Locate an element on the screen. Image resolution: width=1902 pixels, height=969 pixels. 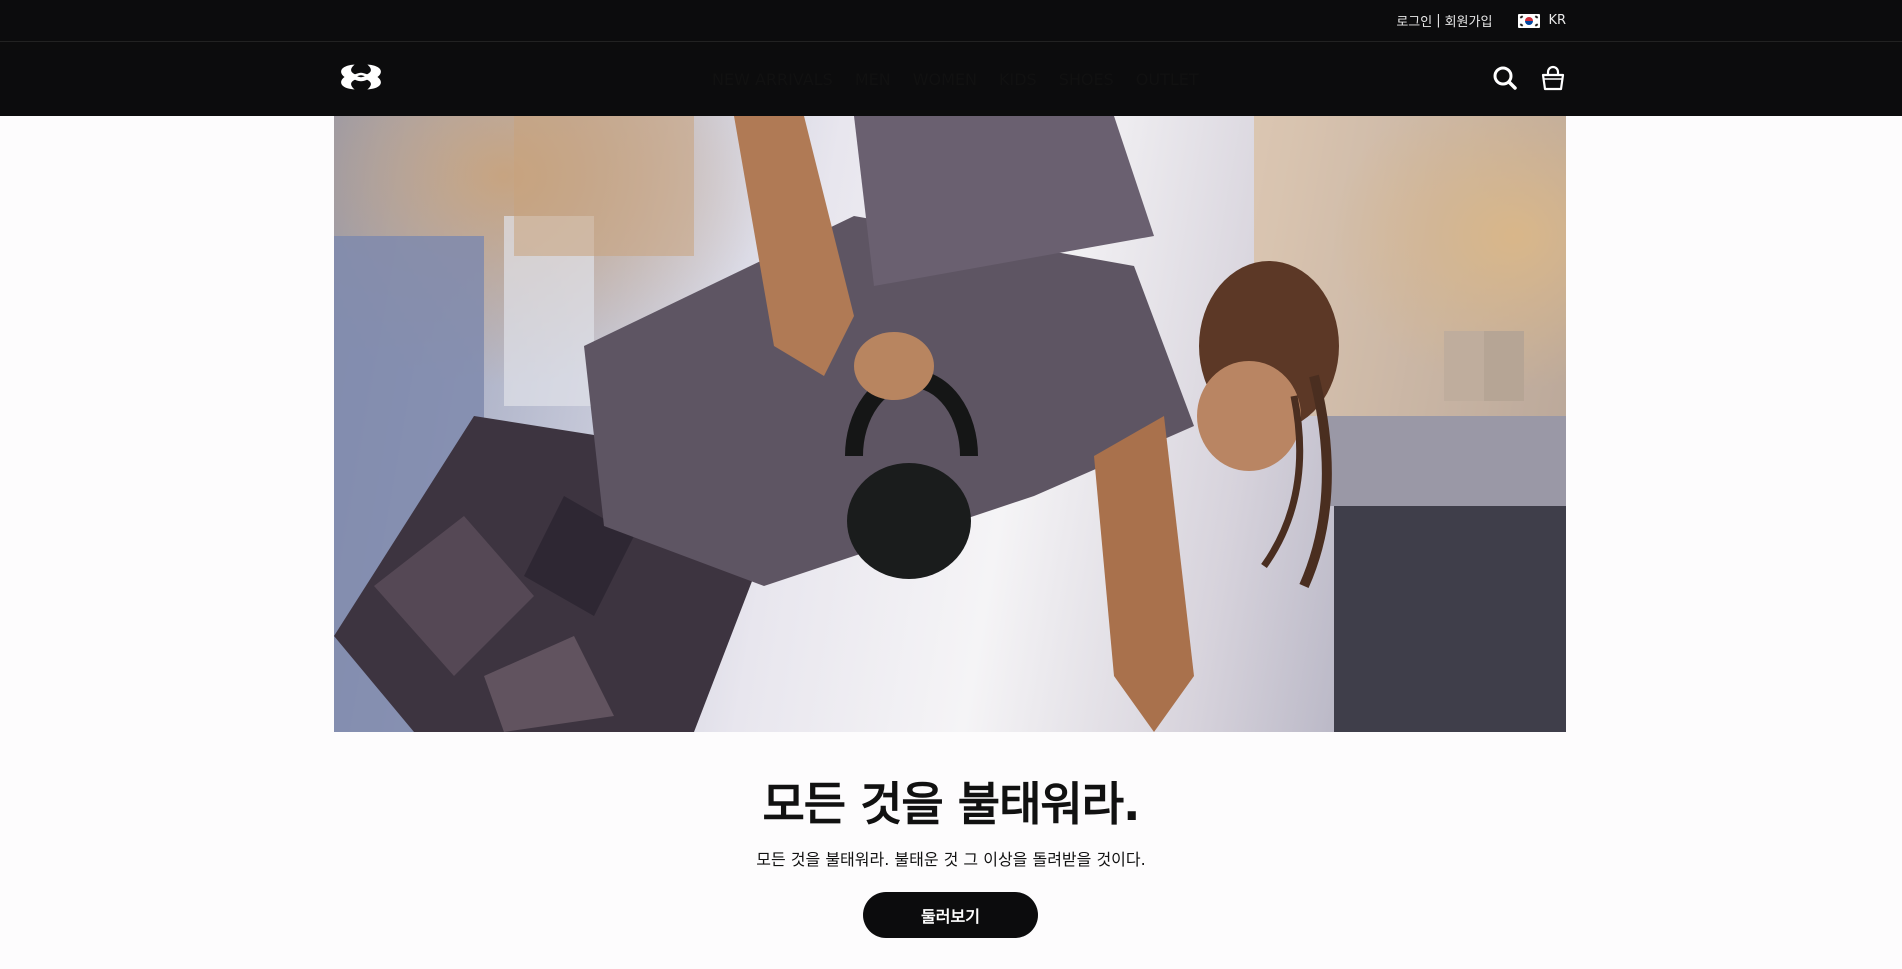
nav-shoes: SHOES is located at coordinates (1086, 79).